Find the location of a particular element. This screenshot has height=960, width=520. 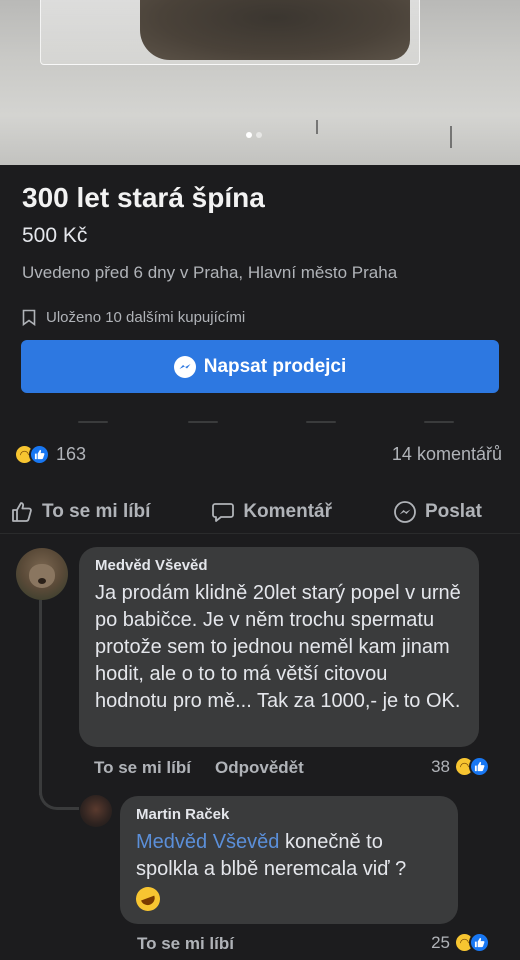

reactions-summary: ◠ 163 is located at coordinates (50, 454).